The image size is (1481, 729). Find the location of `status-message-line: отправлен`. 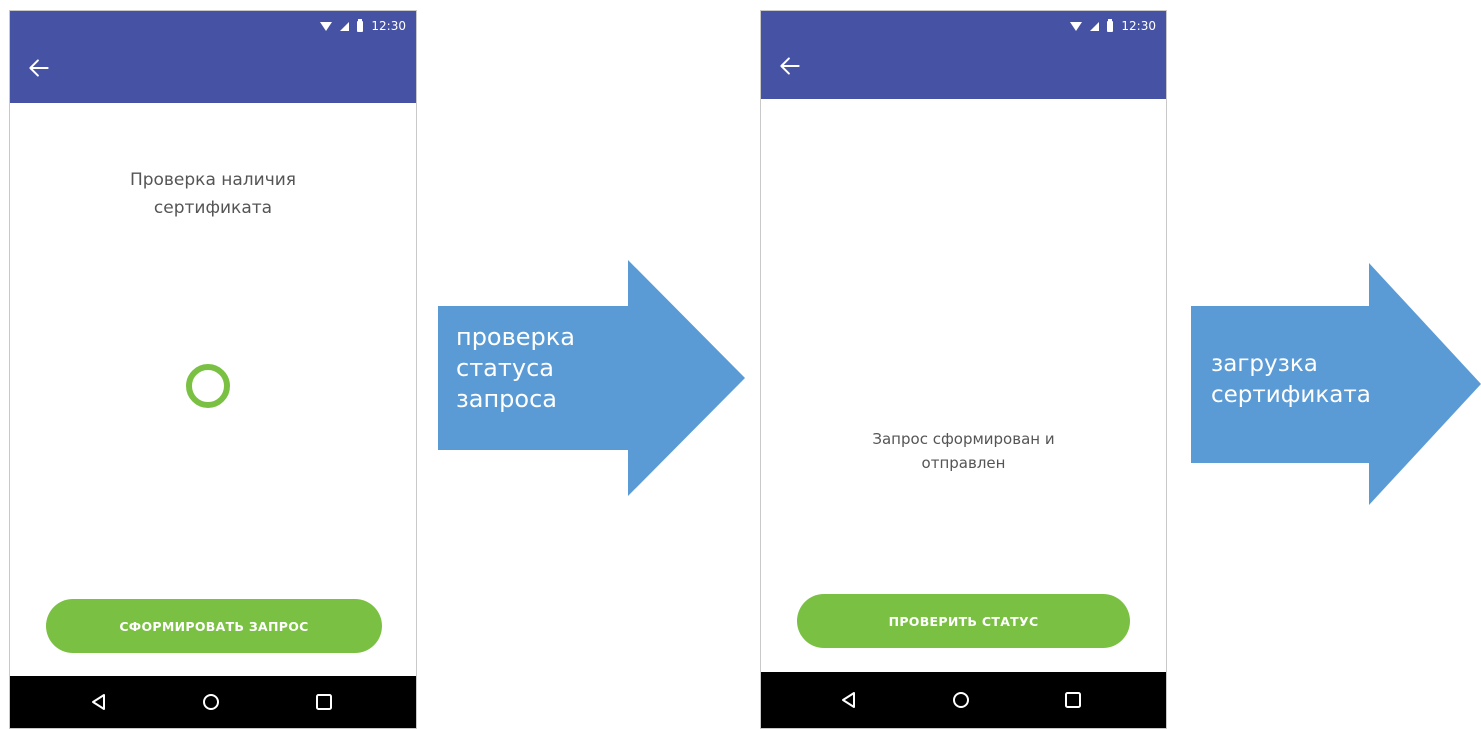

status-message-line: отправлен is located at coordinates (963, 463).